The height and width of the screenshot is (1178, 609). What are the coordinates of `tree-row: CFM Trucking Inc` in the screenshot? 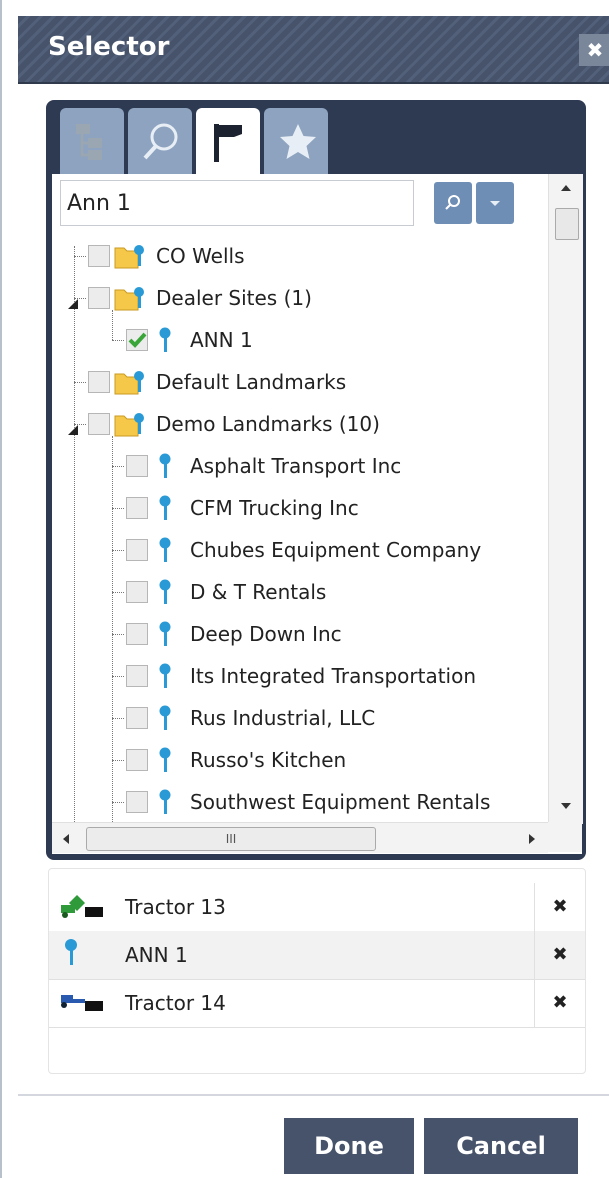 It's located at (300, 508).